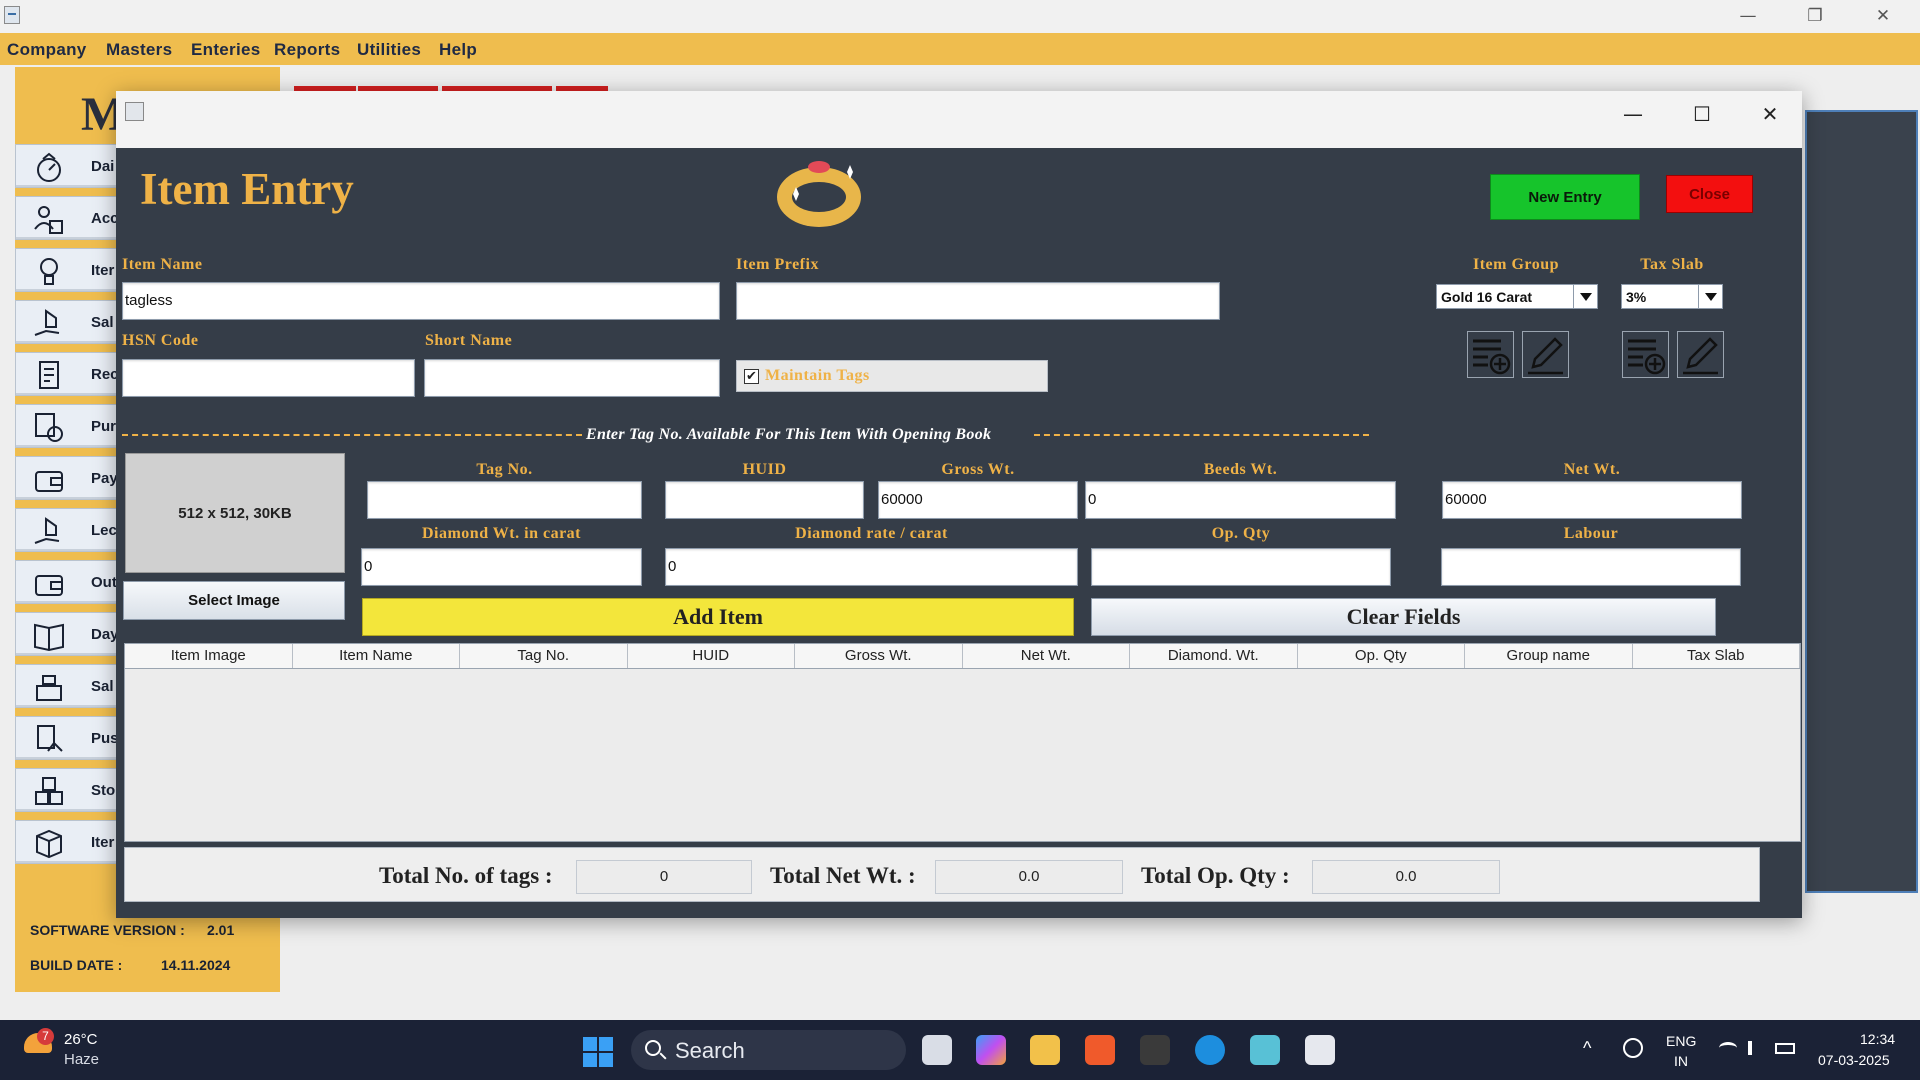 Image resolution: width=1920 pixels, height=1080 pixels. I want to click on select-image-button: Select Image, so click(234, 600).